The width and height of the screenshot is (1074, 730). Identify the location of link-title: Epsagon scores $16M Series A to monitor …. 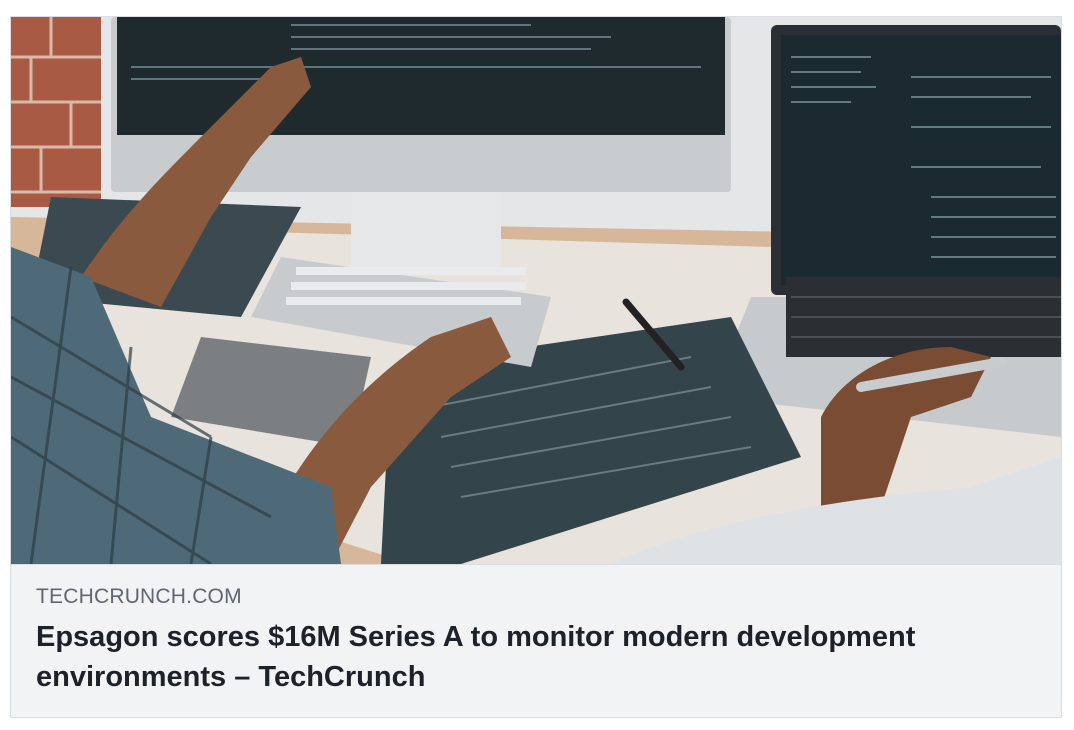
(536, 657).